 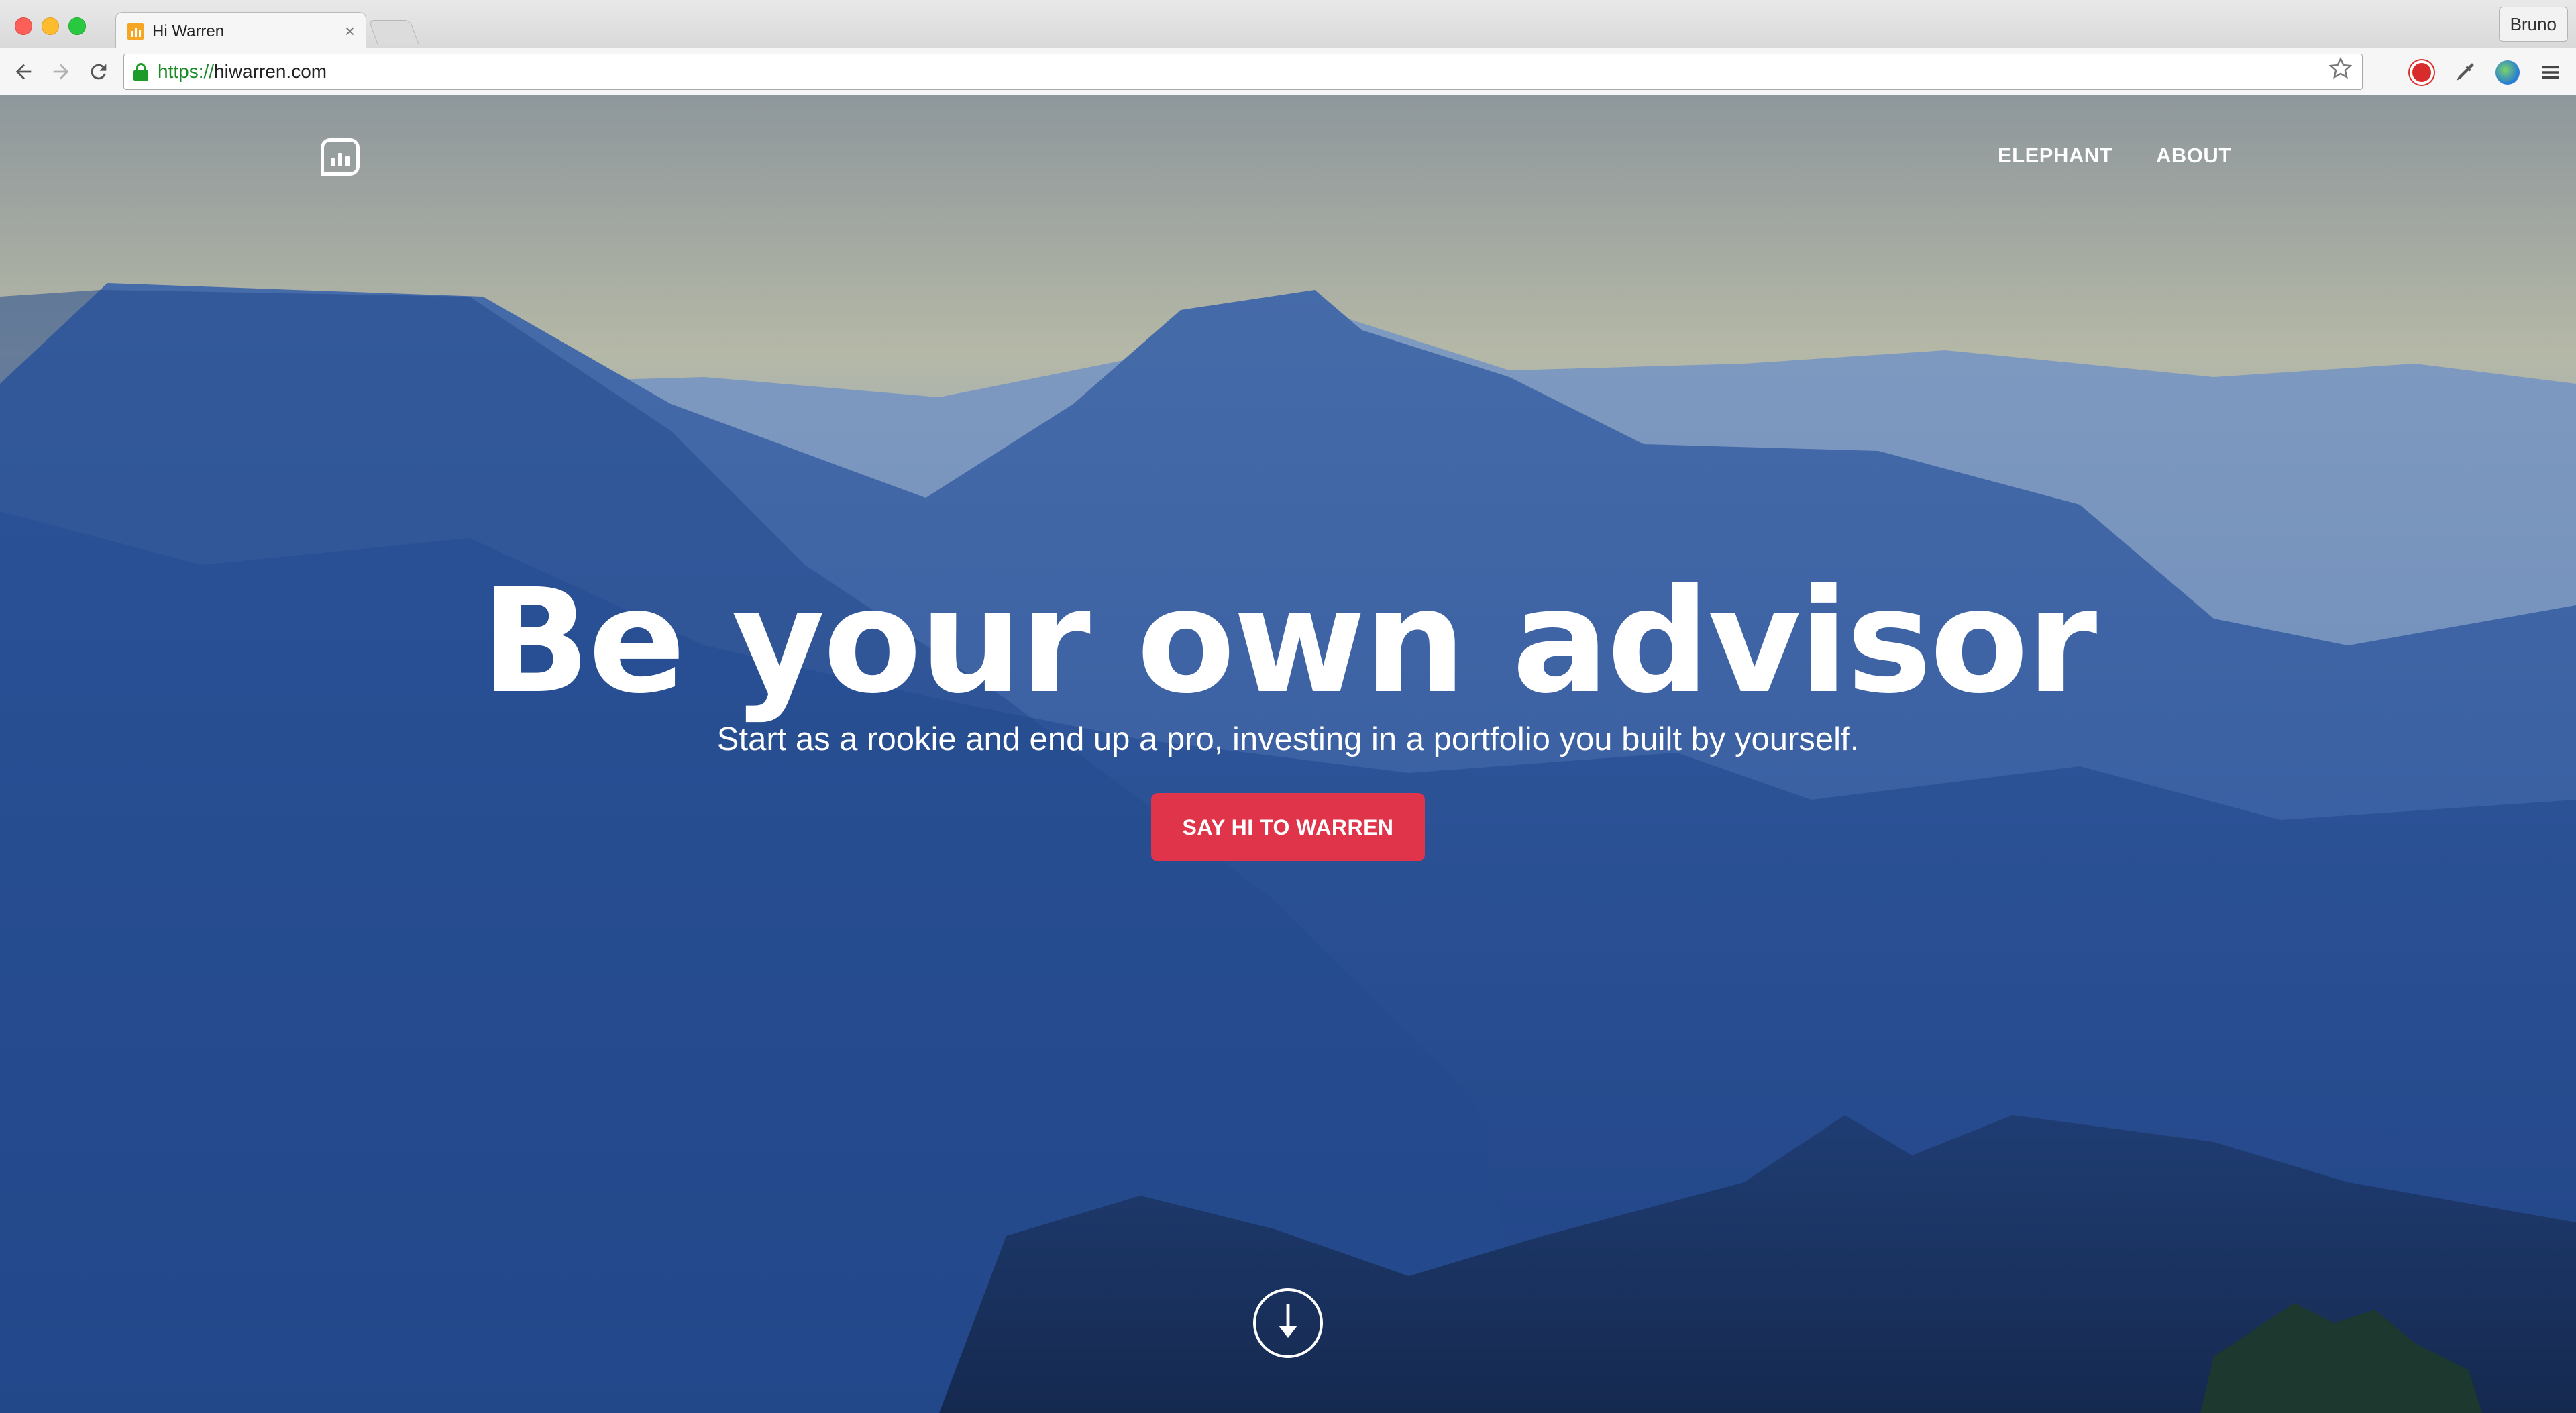 What do you see at coordinates (2507, 72) in the screenshot?
I see `globe-extension-icon` at bounding box center [2507, 72].